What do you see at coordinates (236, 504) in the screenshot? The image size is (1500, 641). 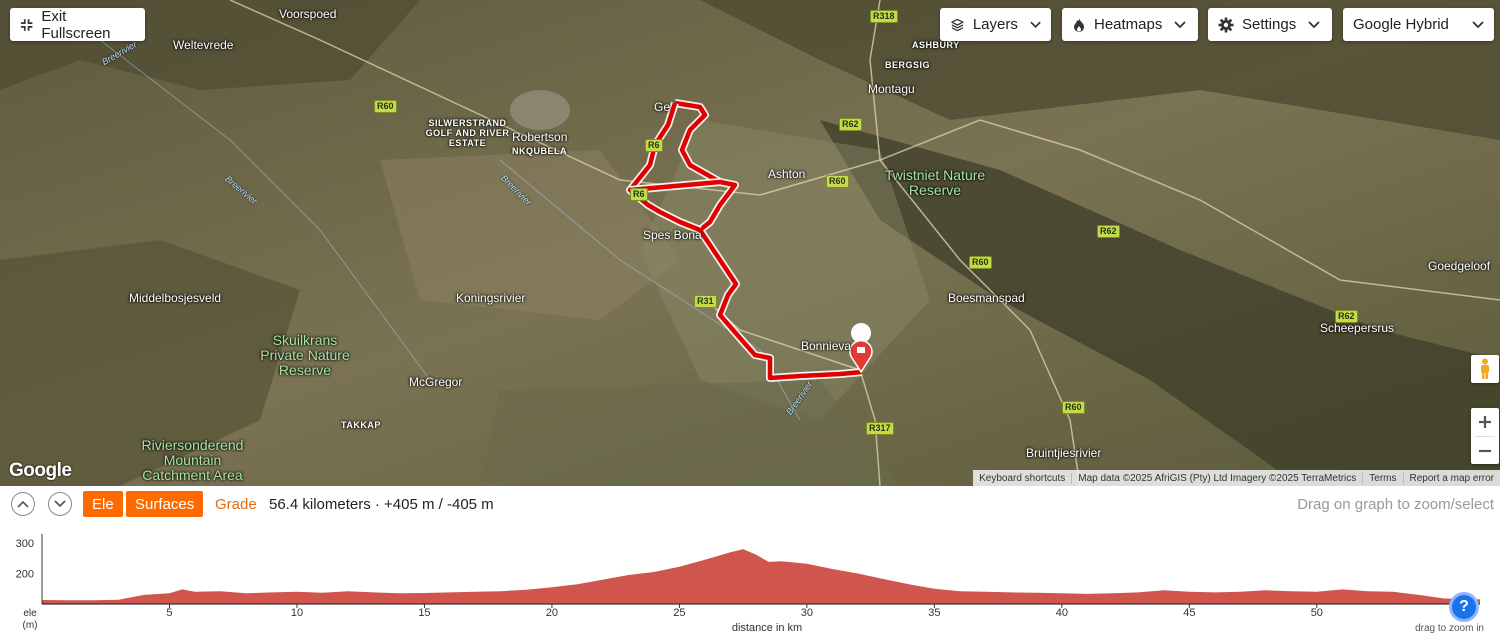 I see `tab-grade: Grade` at bounding box center [236, 504].